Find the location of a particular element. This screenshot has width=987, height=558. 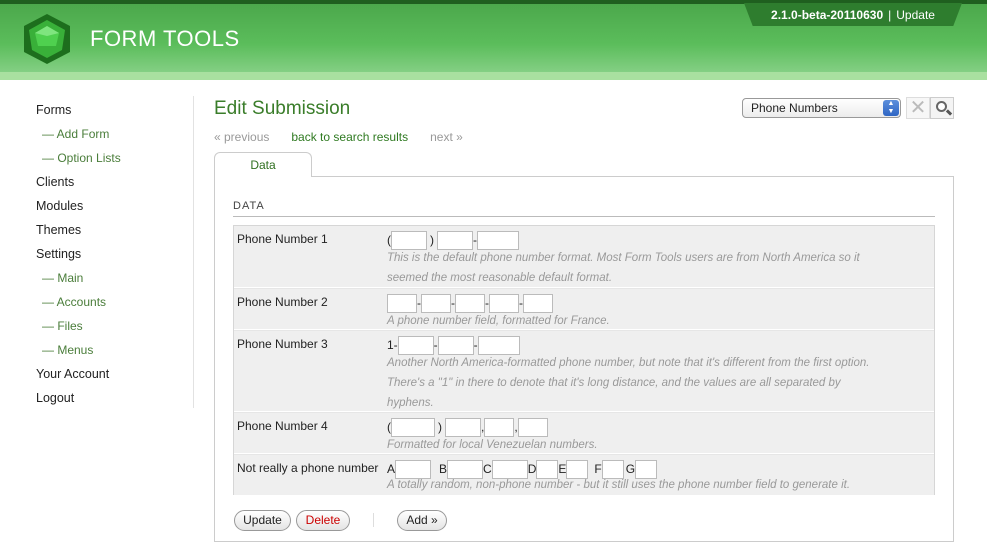

phone-3-inputs: 1- - - is located at coordinates (453, 345).